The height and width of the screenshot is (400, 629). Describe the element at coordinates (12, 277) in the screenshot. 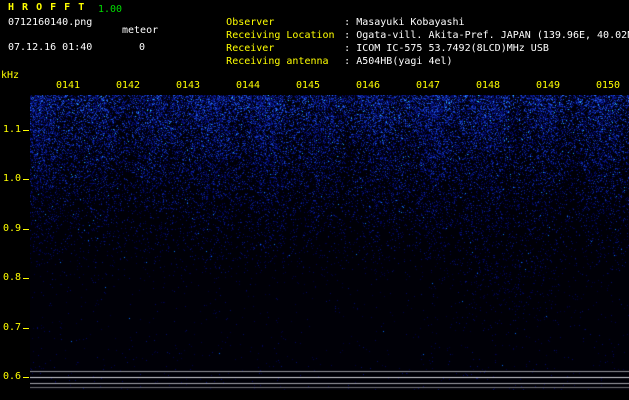

I see `freq-axis-label: 0.8` at that location.